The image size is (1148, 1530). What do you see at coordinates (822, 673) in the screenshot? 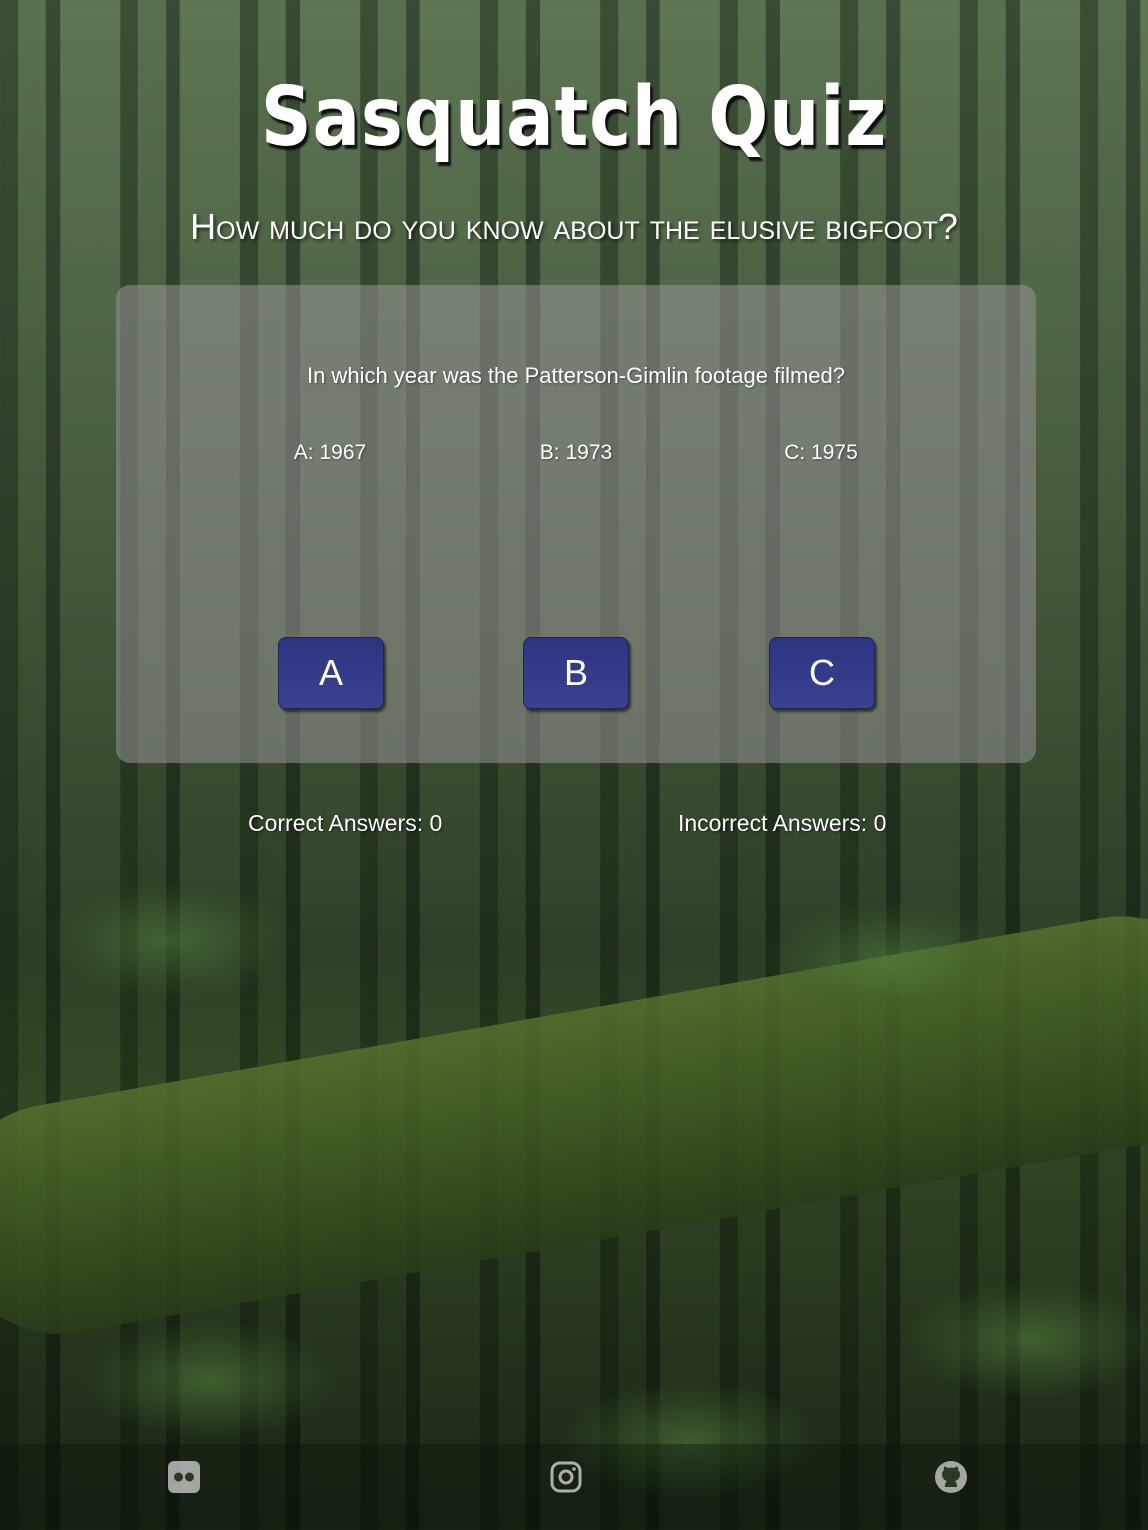
I see `answer-c-button: C` at bounding box center [822, 673].